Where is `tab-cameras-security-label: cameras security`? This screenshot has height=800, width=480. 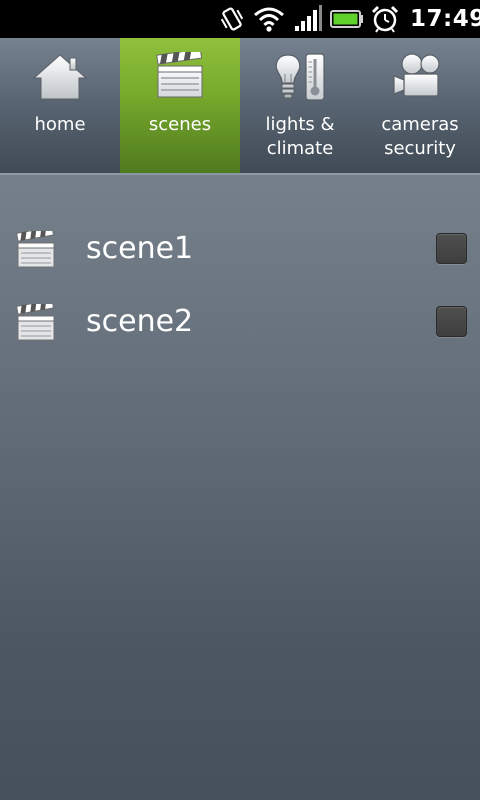 tab-cameras-security-label: cameras security is located at coordinates (420, 136).